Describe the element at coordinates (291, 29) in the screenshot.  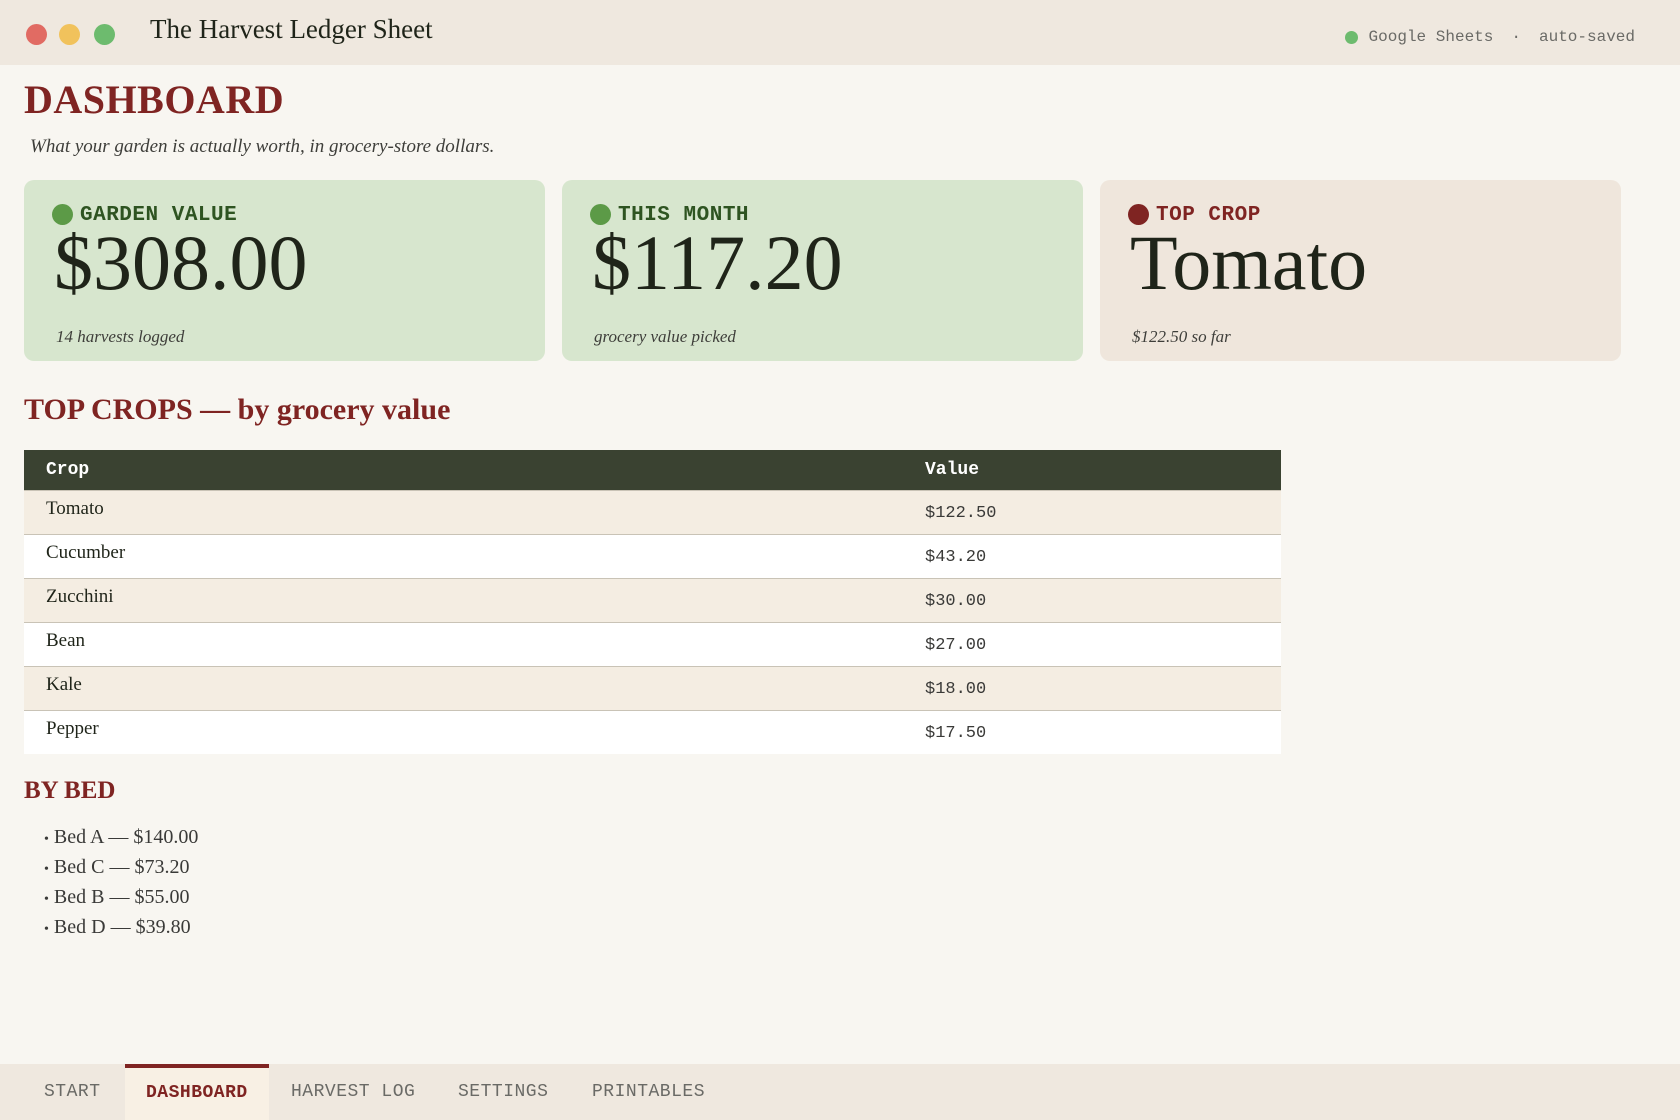
I see `window-title: The Harvest Ledger Sheet` at that location.